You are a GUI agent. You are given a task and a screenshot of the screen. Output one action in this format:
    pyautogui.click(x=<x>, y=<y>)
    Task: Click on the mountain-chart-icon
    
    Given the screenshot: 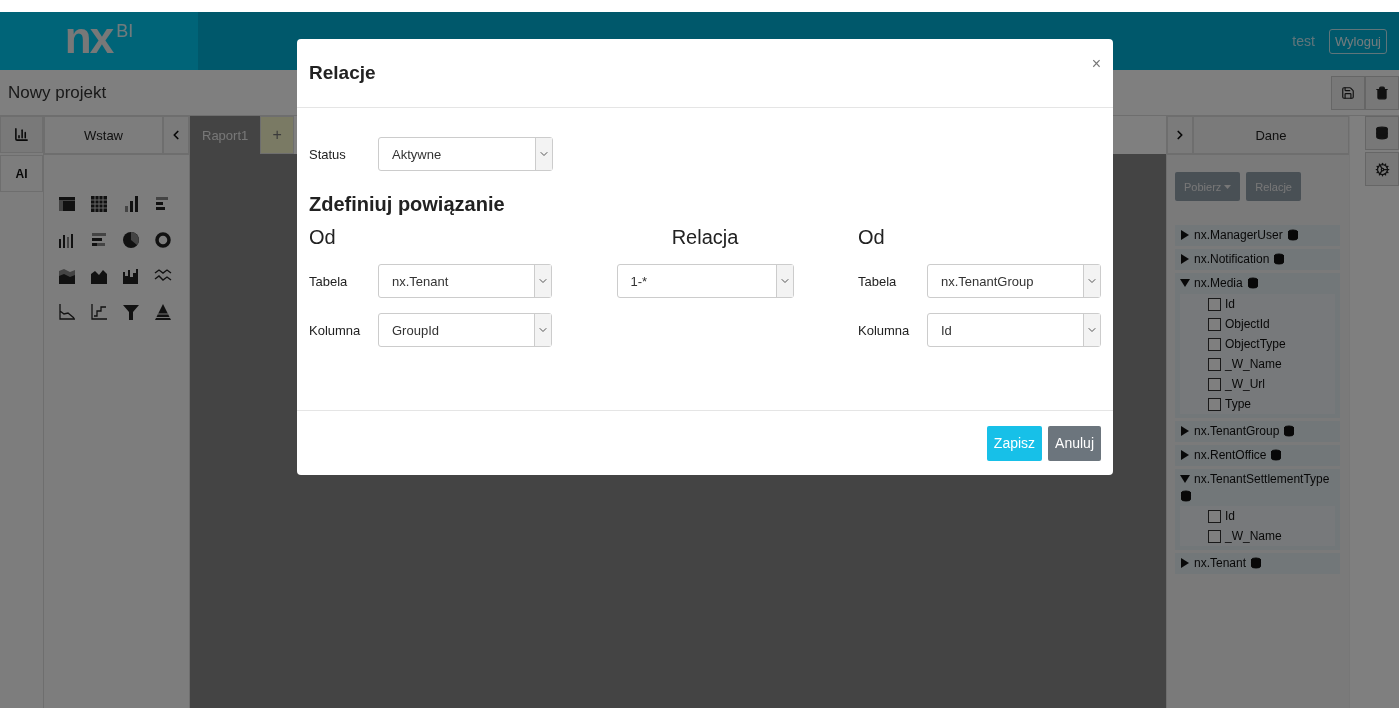 What is the action you would take?
    pyautogui.click(x=99, y=276)
    